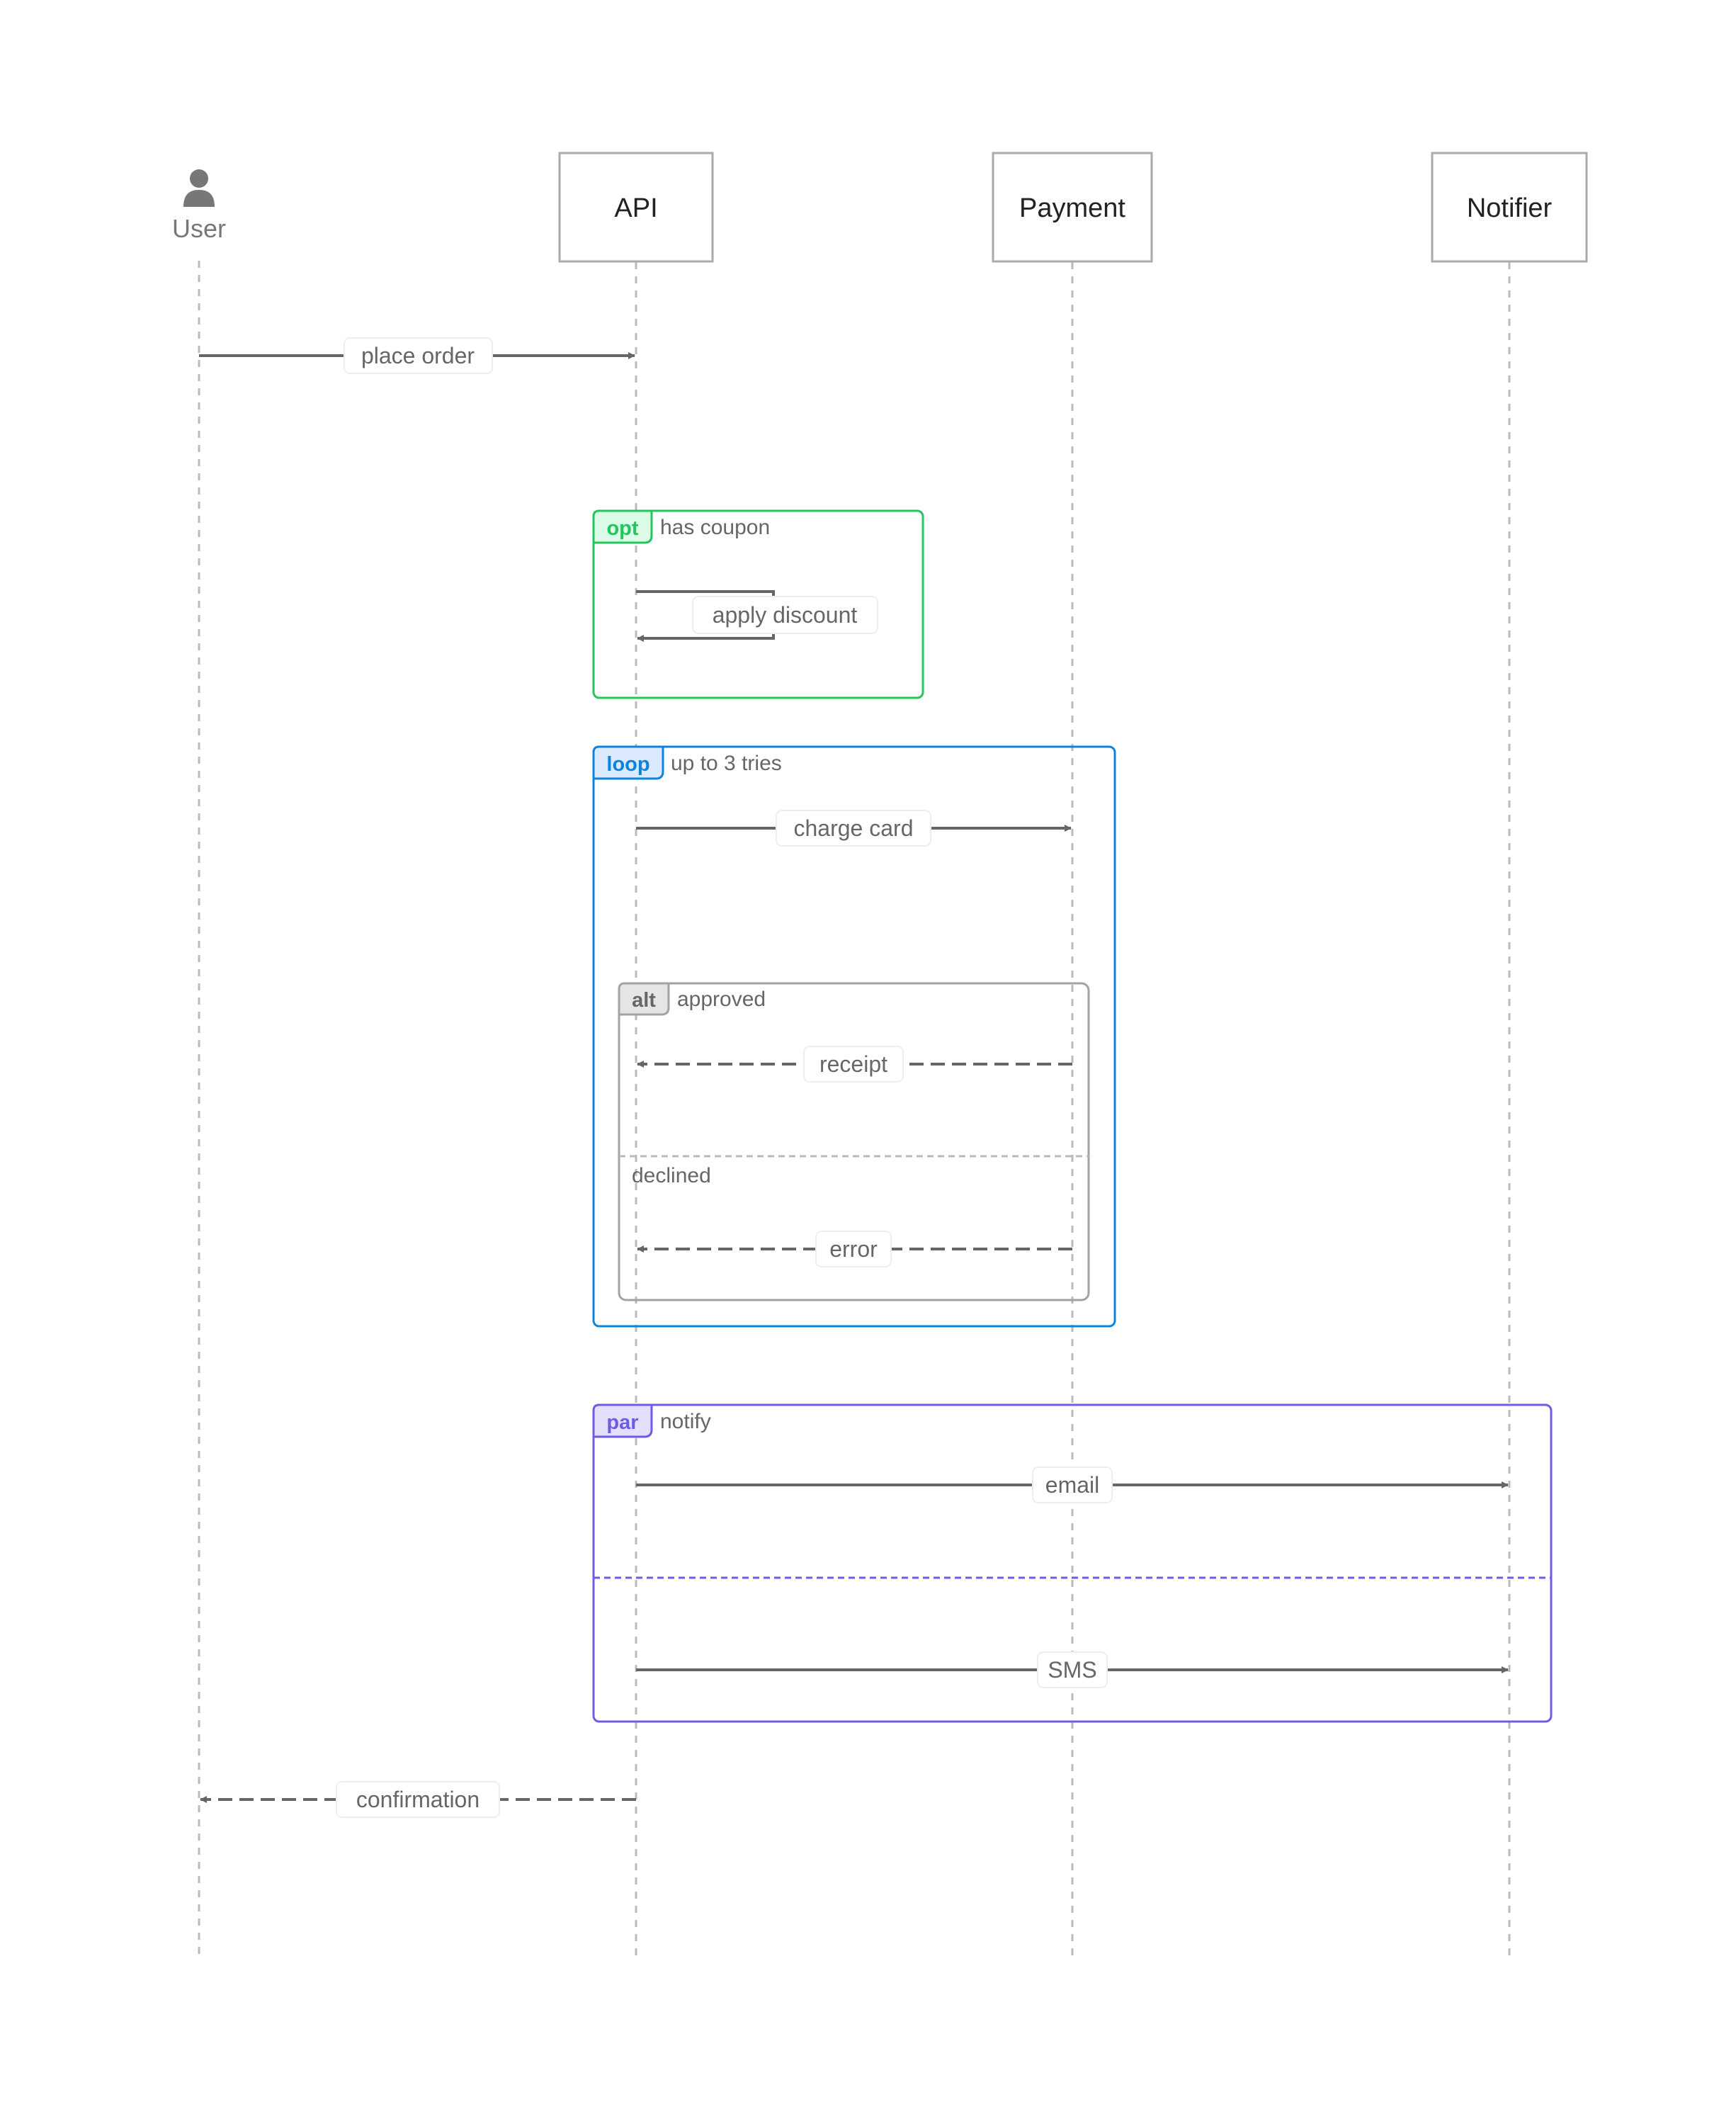  I want to click on fragment-loop-condition: up to 3 tries, so click(726, 764).